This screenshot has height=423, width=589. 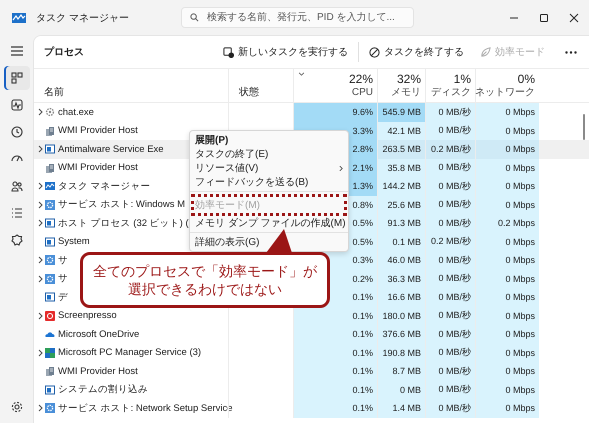 What do you see at coordinates (406, 371) in the screenshot?
I see `table-cell: 8.7 MB` at bounding box center [406, 371].